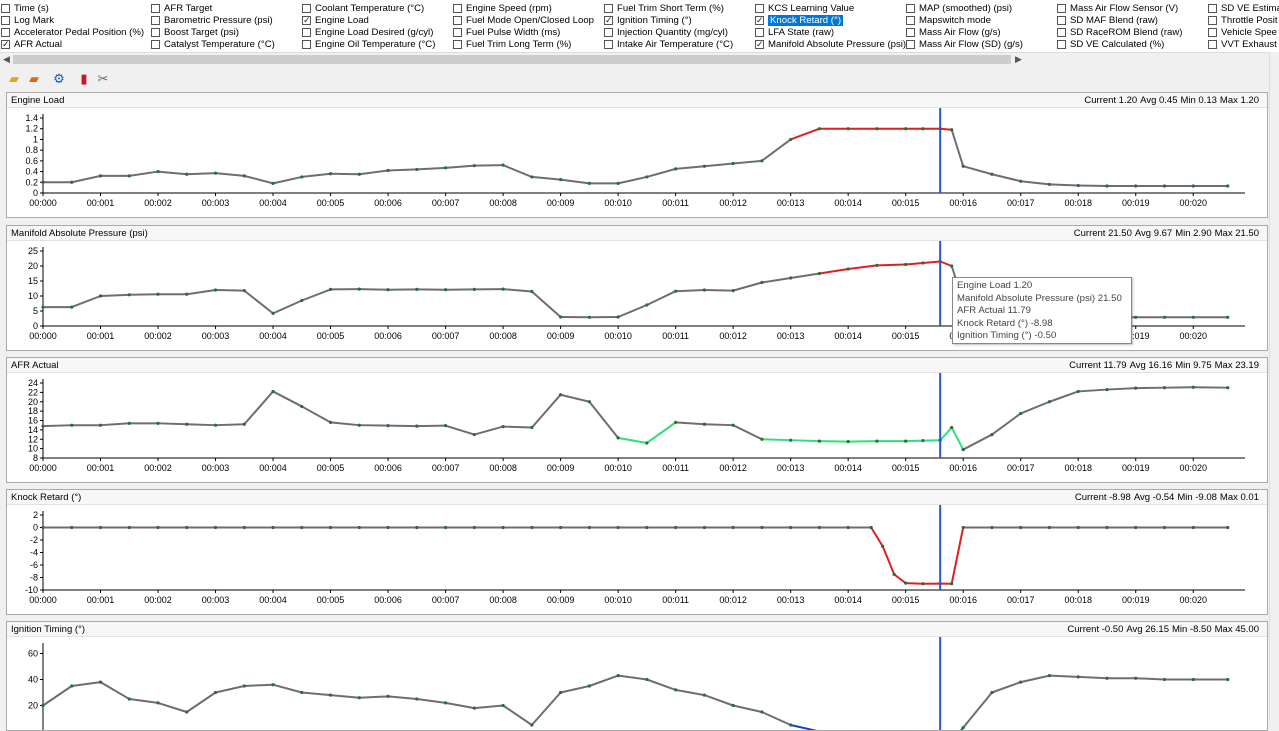  What do you see at coordinates (1120, 9) in the screenshot?
I see `parameter-item: Mass Air Flow Sensor (V)` at bounding box center [1120, 9].